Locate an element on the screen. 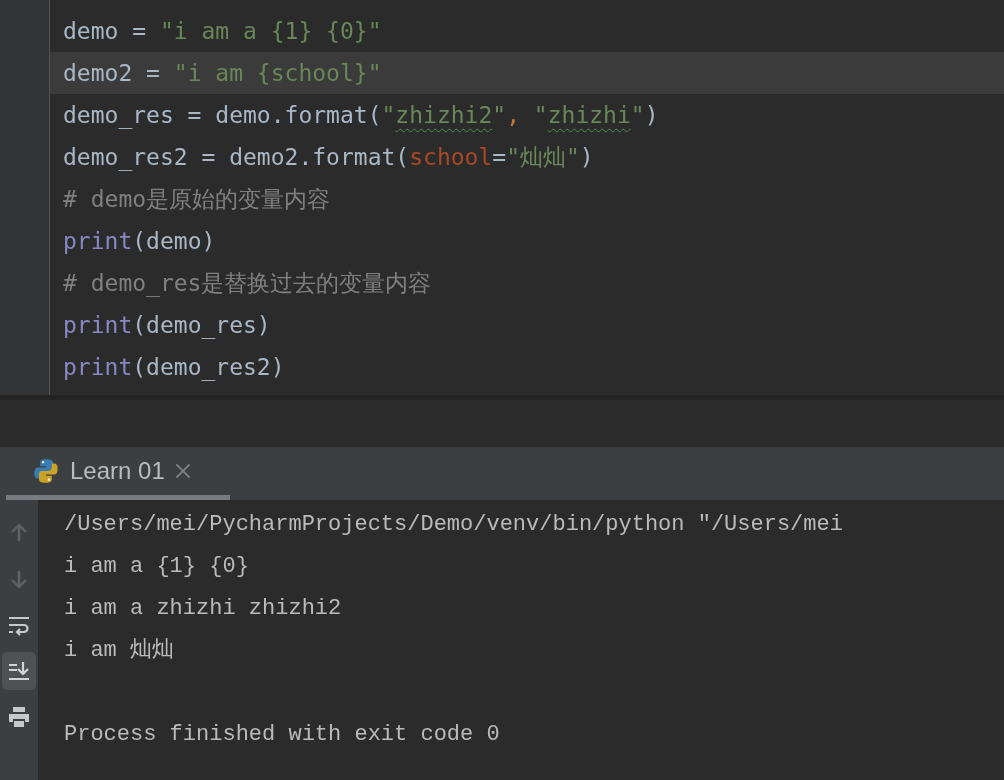 The height and width of the screenshot is (780, 1004). code-text: = is located at coordinates (499, 157).